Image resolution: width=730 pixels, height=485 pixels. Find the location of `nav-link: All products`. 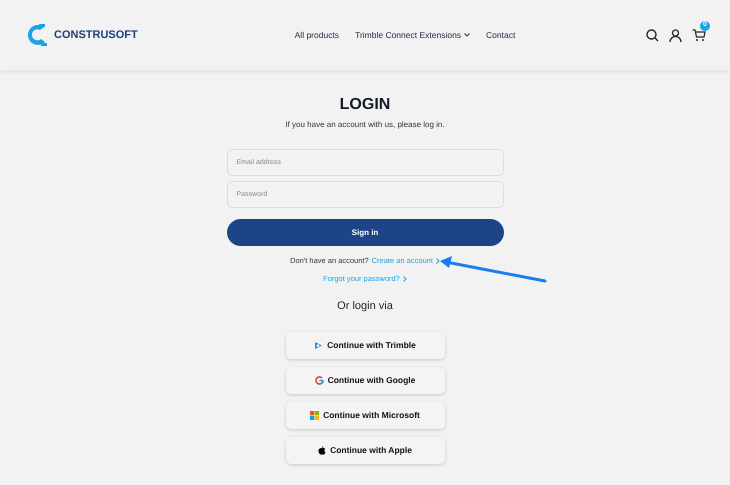

nav-link: All products is located at coordinates (317, 35).